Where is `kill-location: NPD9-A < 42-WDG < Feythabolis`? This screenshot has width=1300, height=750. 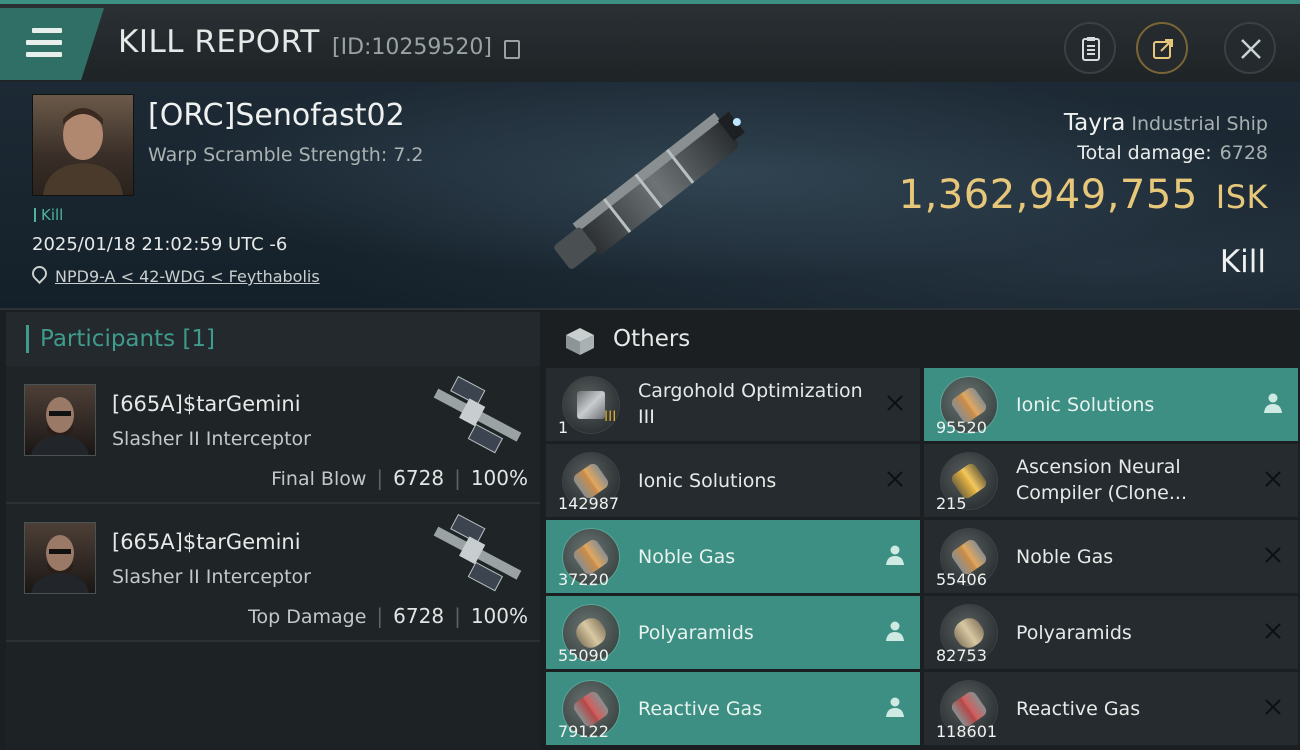
kill-location: NPD9-A < 42-WDG < Feythabolis is located at coordinates (174, 274).